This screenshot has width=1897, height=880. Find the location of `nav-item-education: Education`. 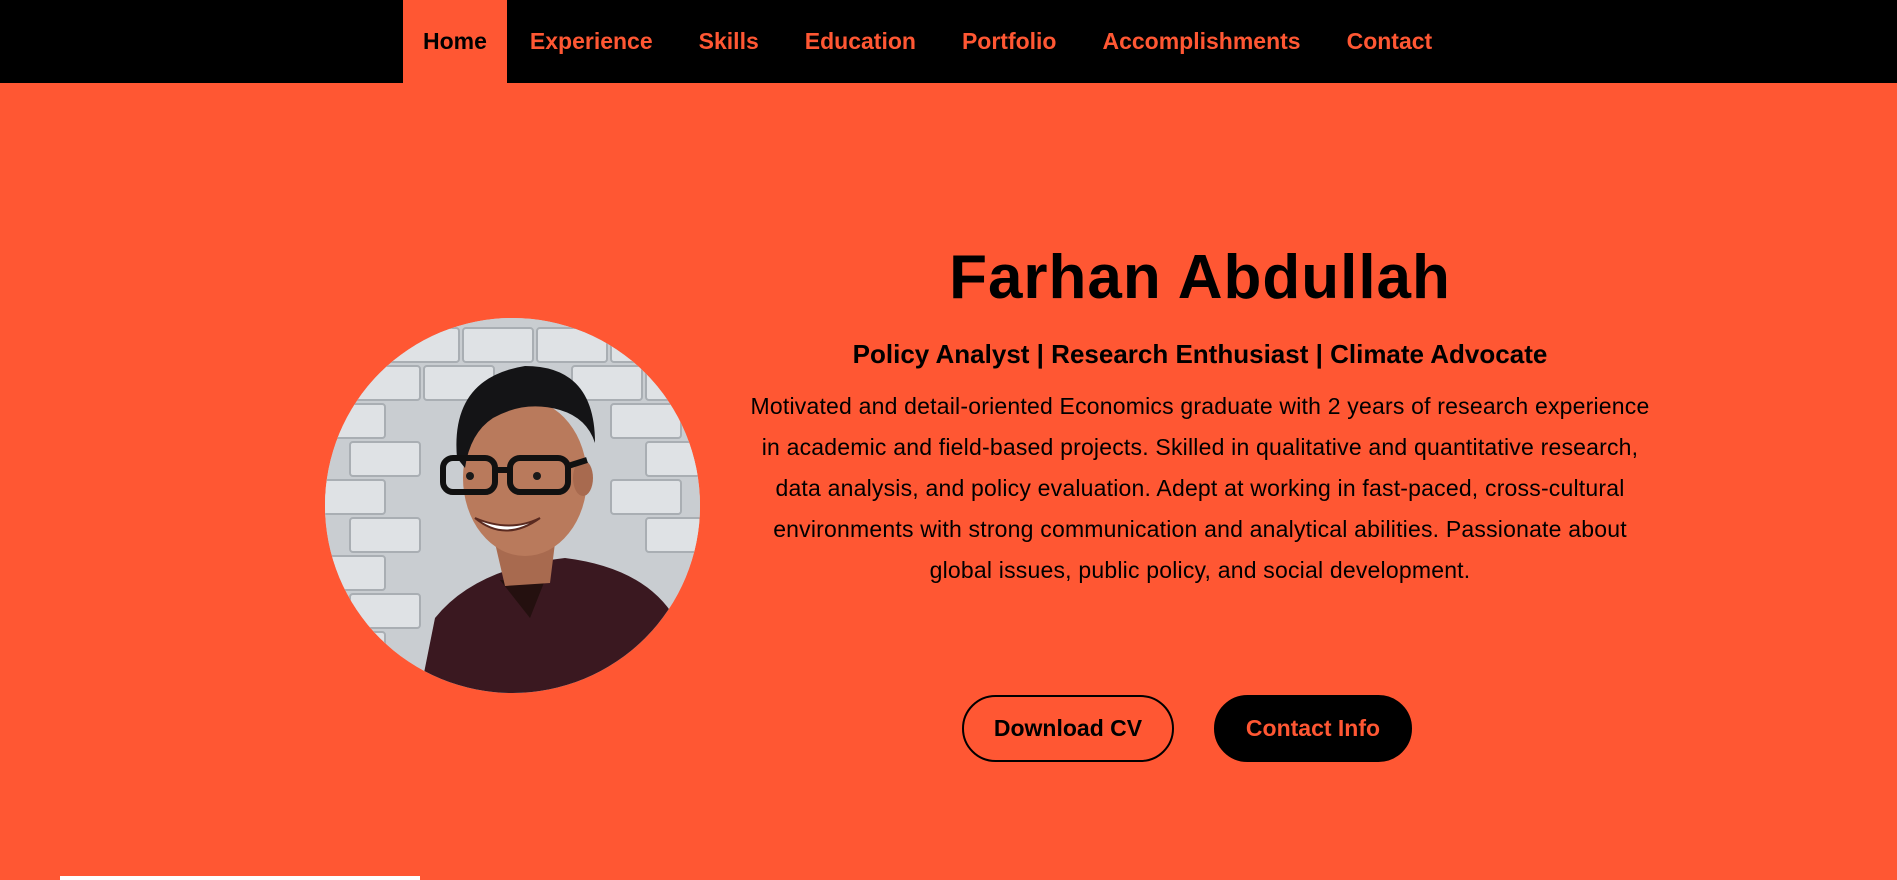

nav-item-education: Education is located at coordinates (860, 41).